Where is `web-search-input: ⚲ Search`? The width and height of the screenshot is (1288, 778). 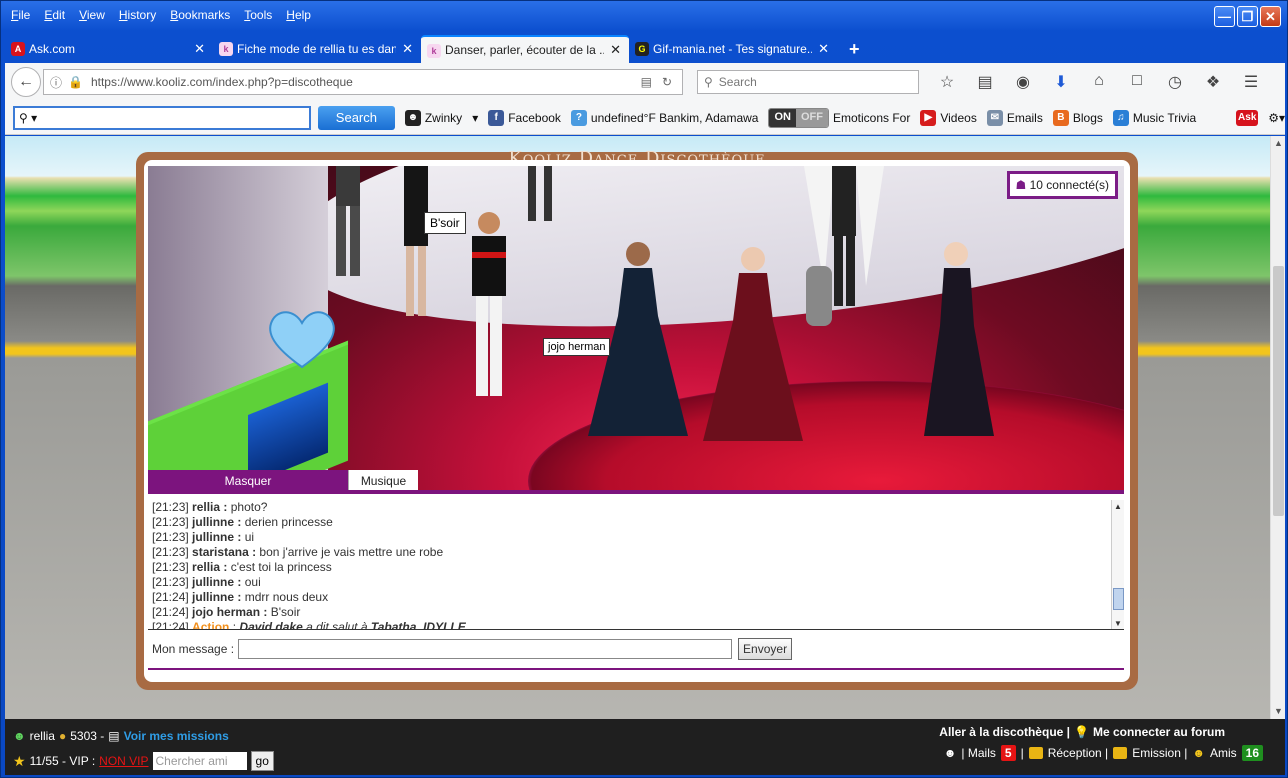
web-search-input: ⚲ Search is located at coordinates (808, 82).